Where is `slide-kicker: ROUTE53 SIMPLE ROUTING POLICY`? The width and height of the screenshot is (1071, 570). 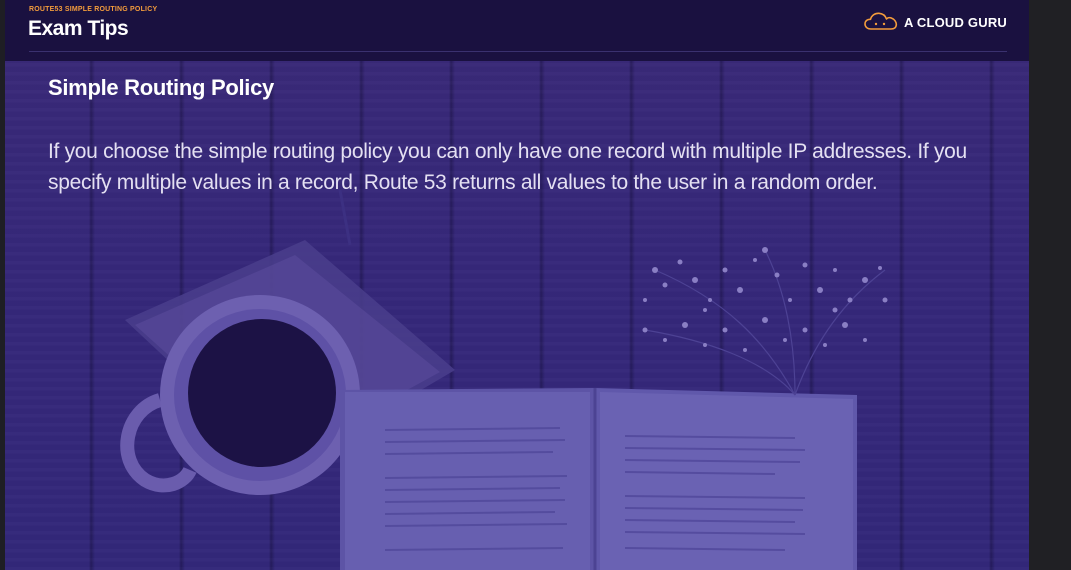 slide-kicker: ROUTE53 SIMPLE ROUTING POLICY is located at coordinates (93, 9).